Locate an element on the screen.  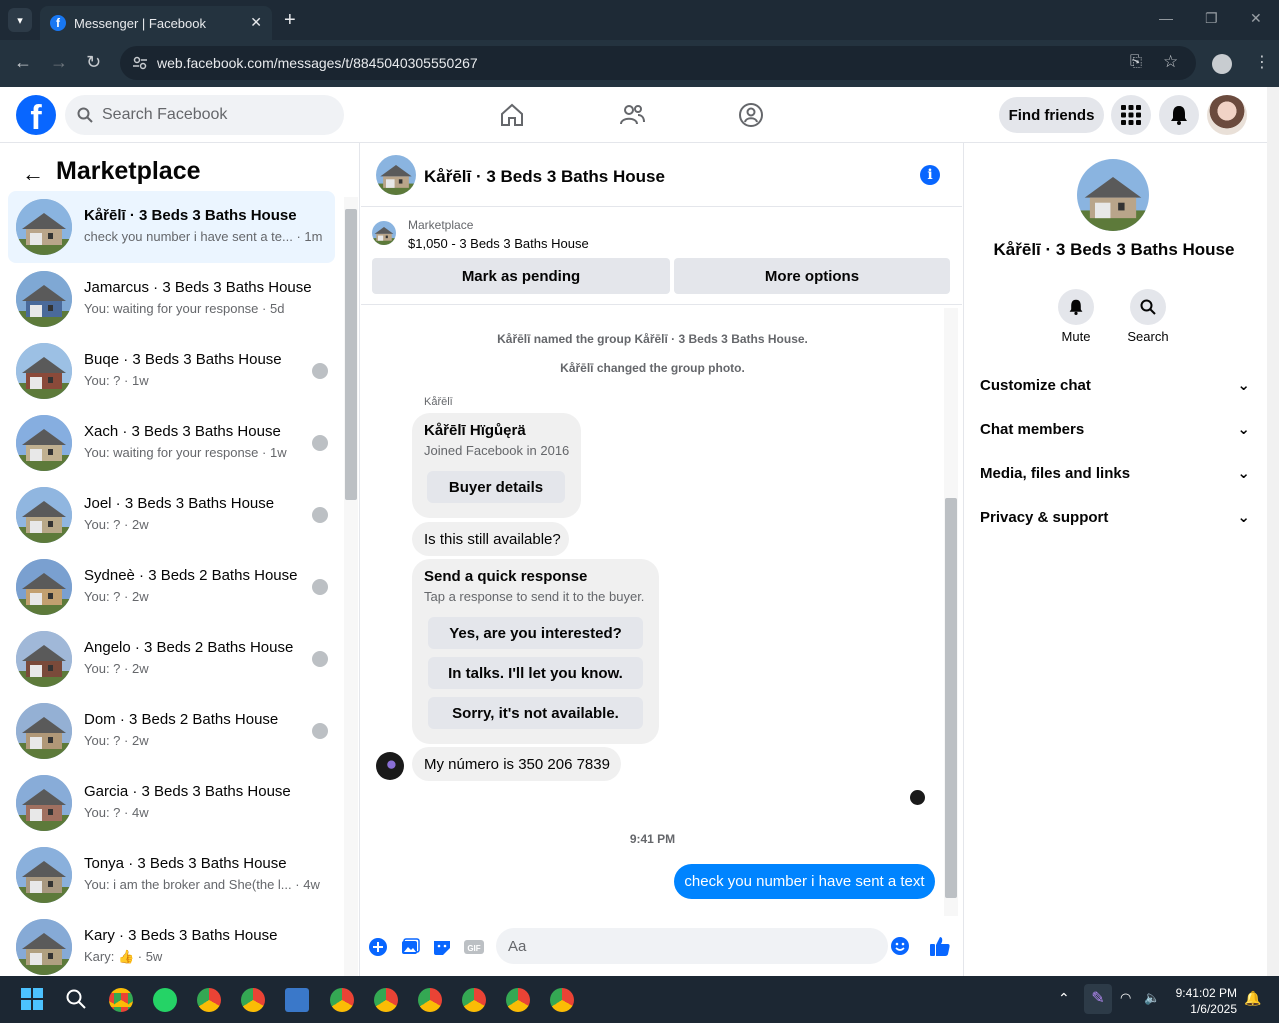
search-conversation-button is located at coordinates (1148, 307).